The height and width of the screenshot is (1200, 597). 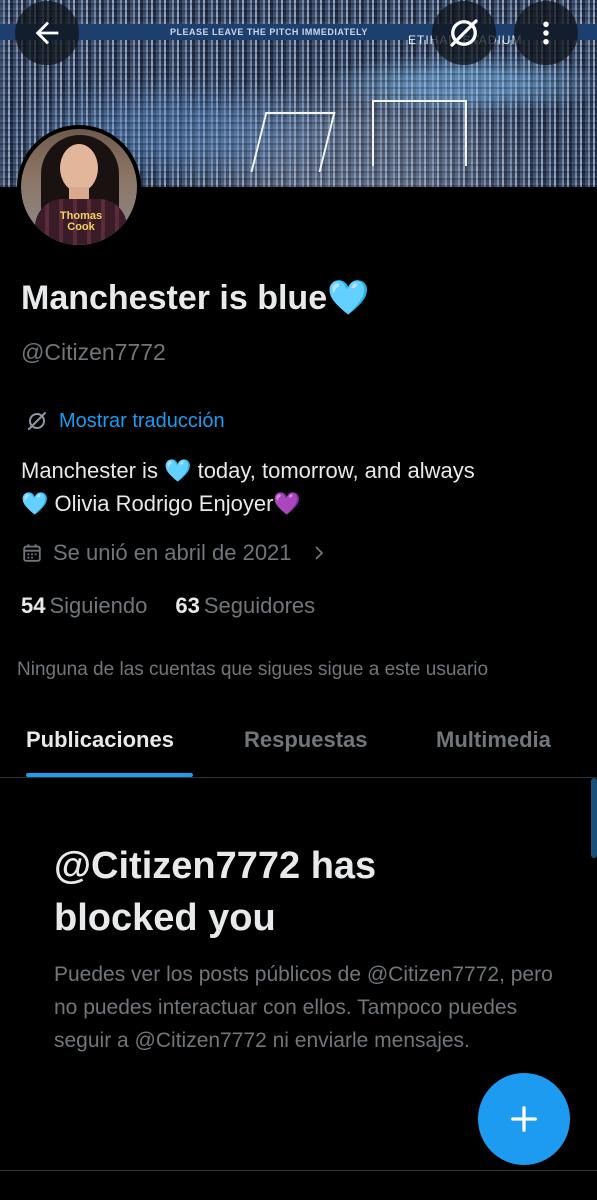 I want to click on following-link: 54 Siguiendo, so click(x=84, y=606).